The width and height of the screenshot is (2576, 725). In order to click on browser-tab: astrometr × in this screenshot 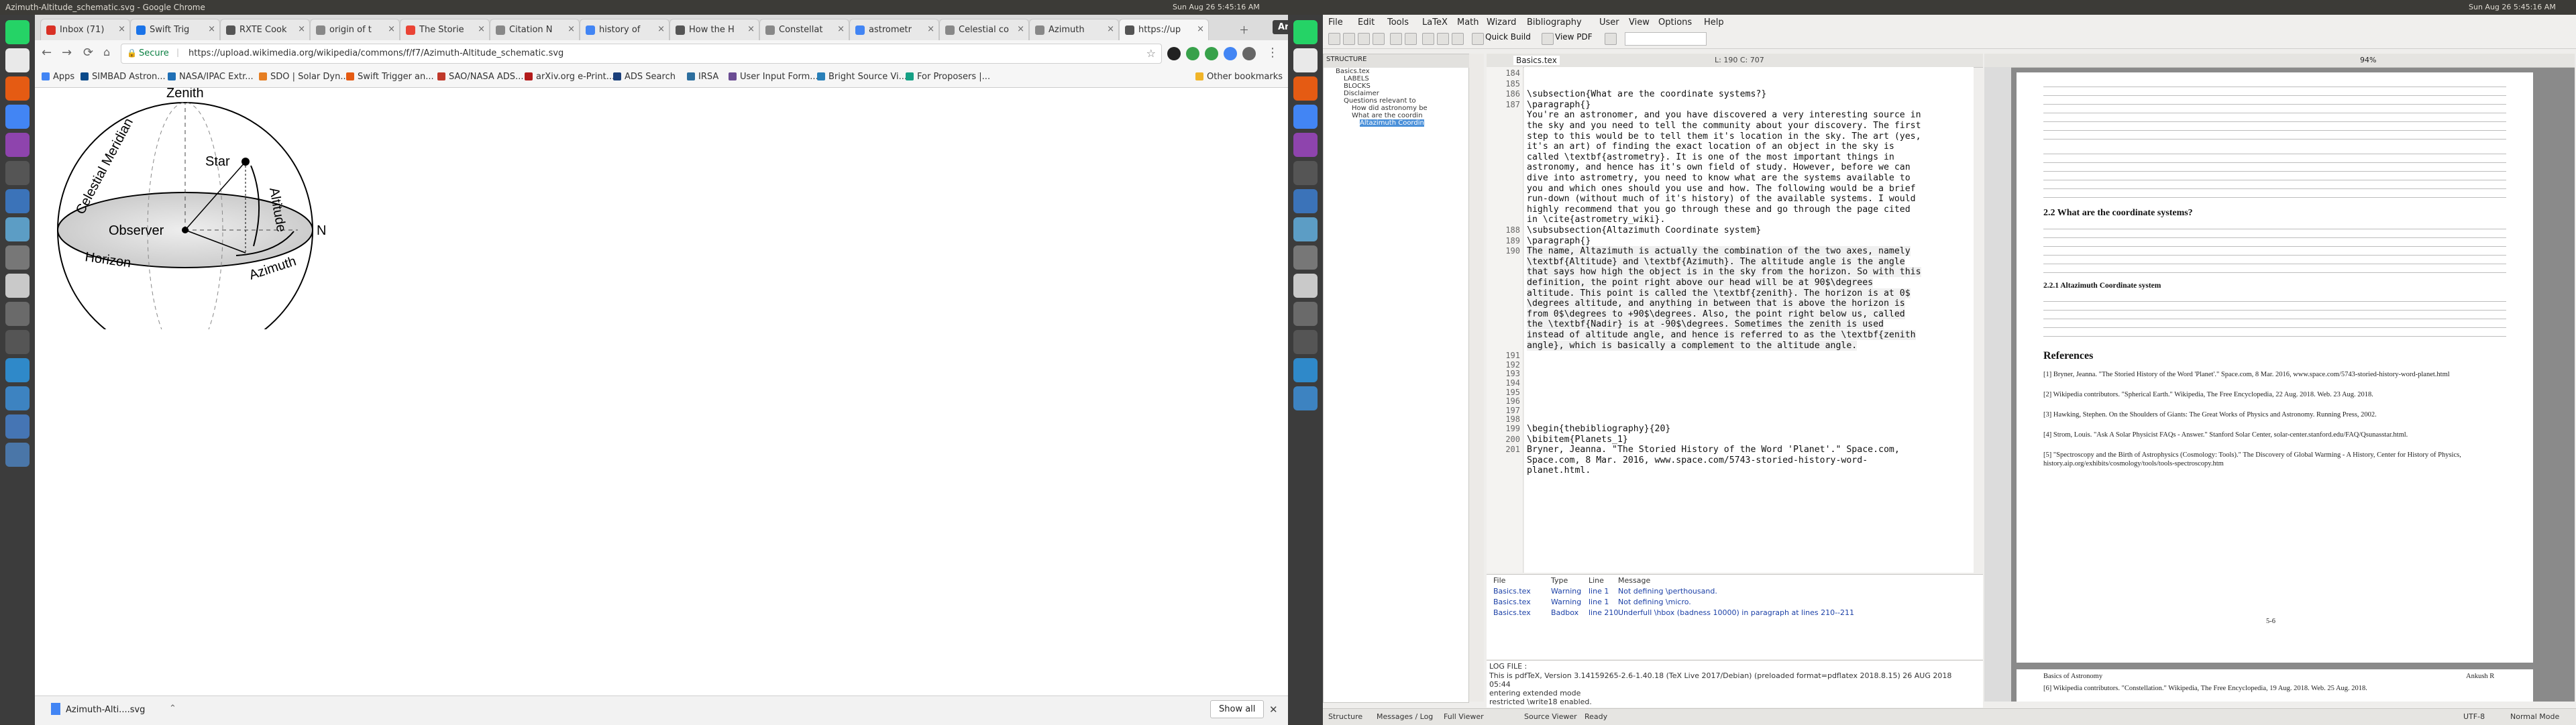, I will do `click(894, 30)`.